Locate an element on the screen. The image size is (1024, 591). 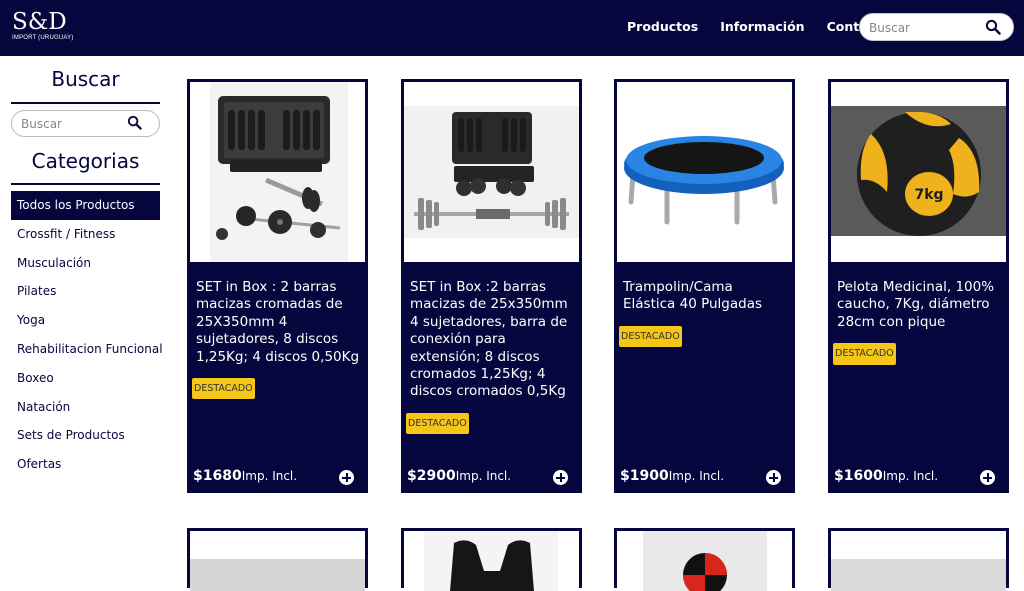
sidebar-search-box is located at coordinates (85, 123).